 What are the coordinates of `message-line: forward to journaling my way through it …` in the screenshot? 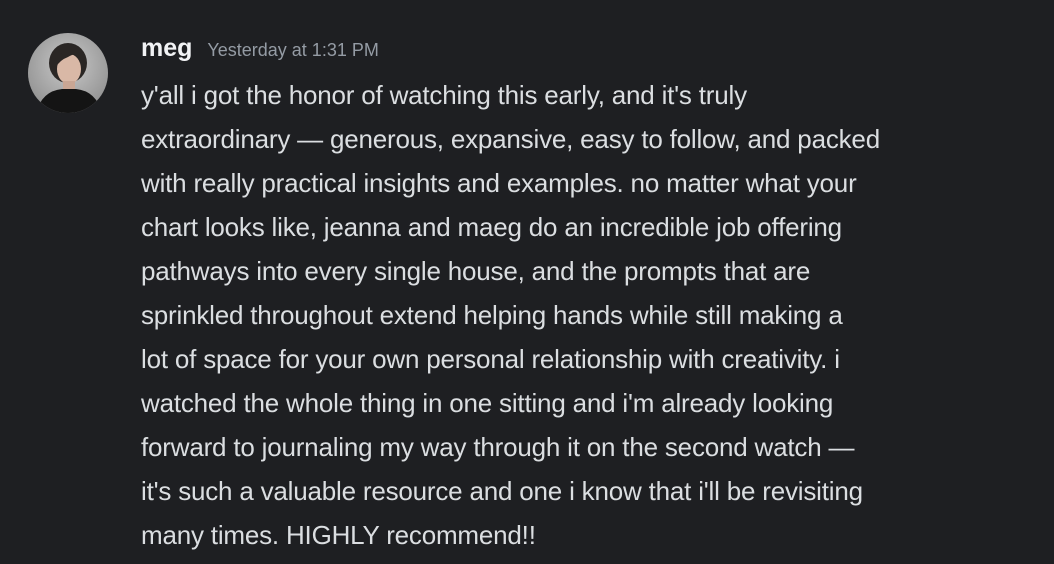 It's located at (498, 447).